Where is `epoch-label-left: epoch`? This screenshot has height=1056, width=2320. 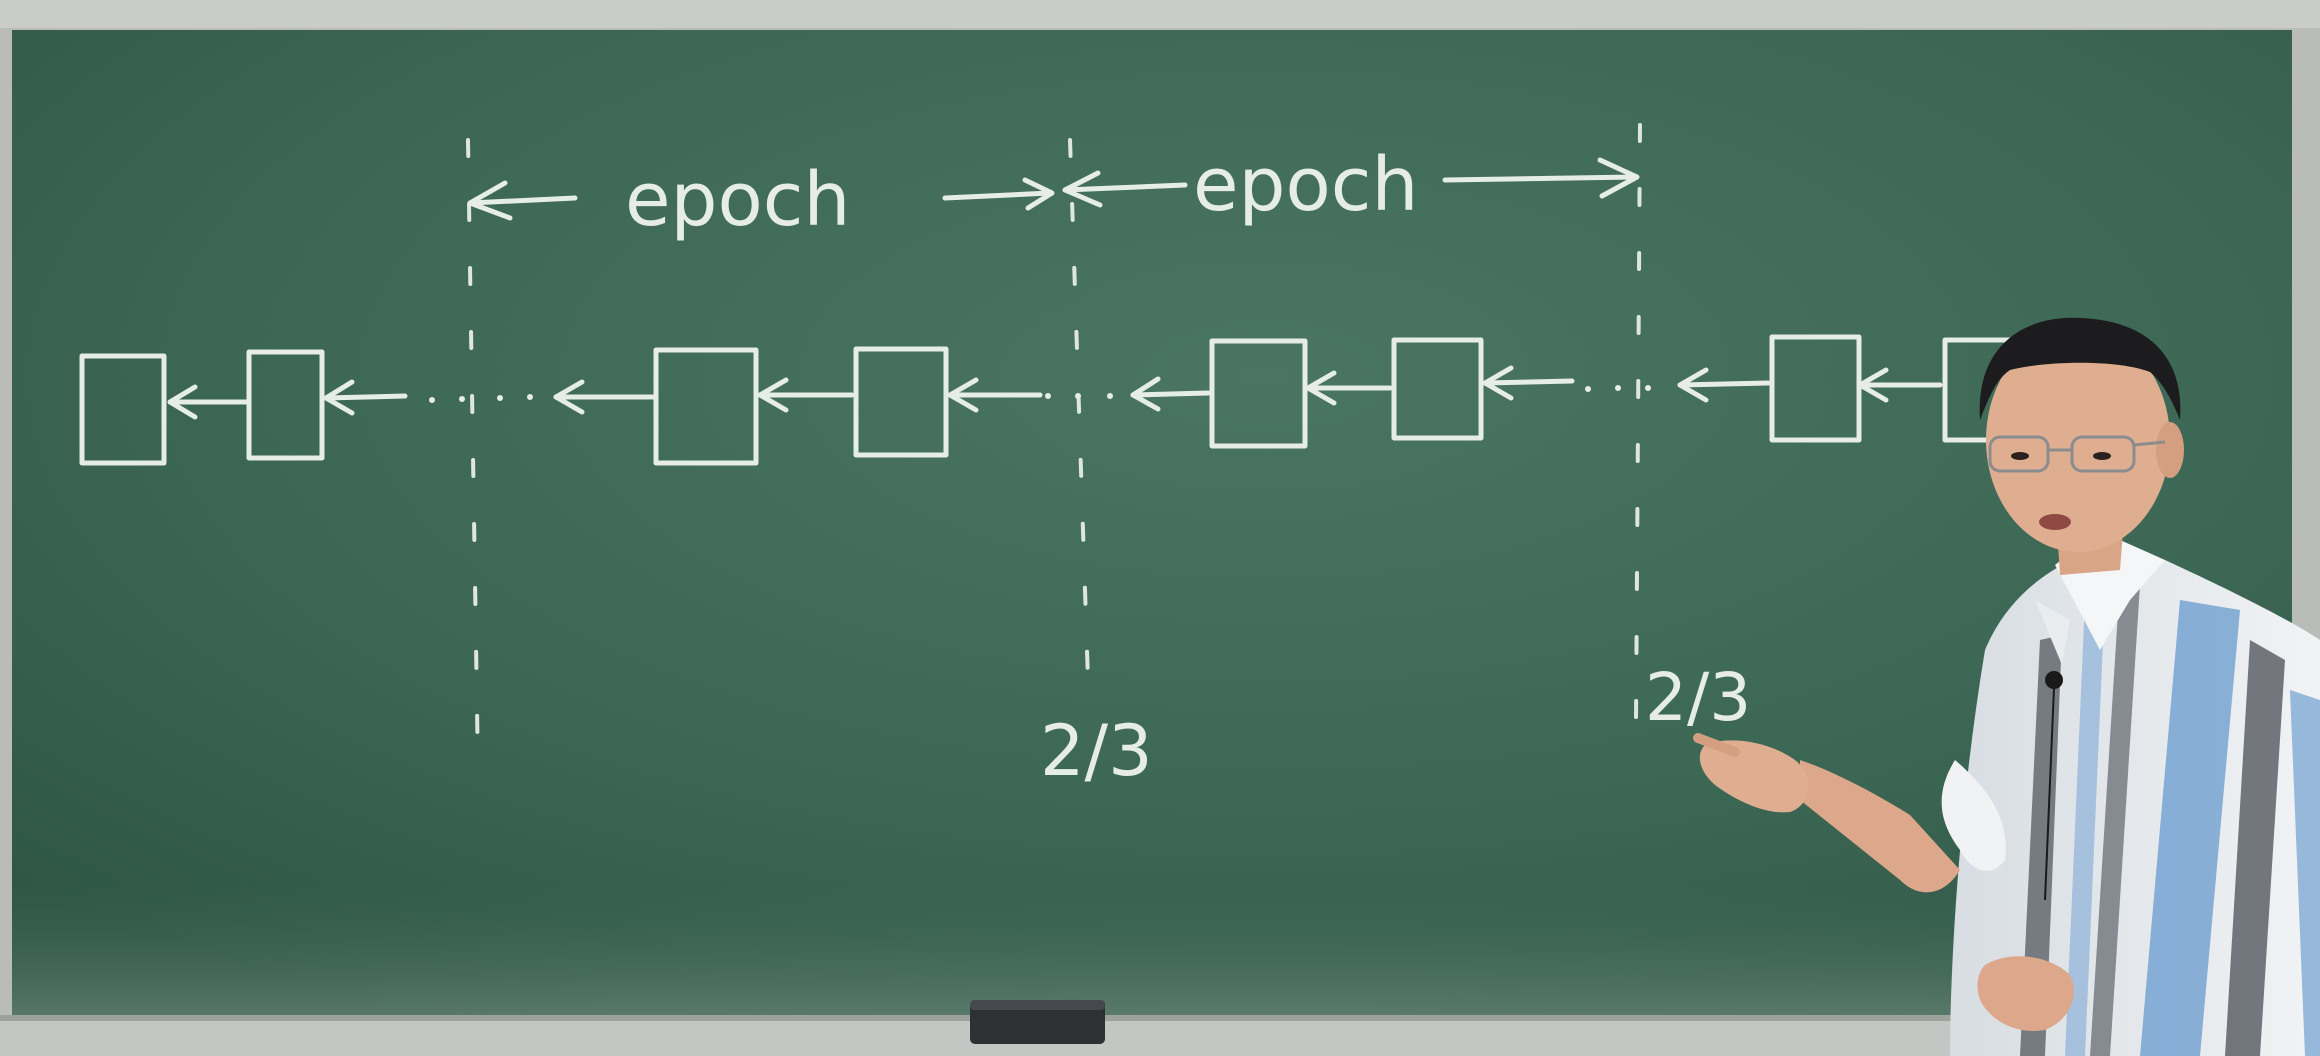 epoch-label-left: epoch is located at coordinates (737, 200).